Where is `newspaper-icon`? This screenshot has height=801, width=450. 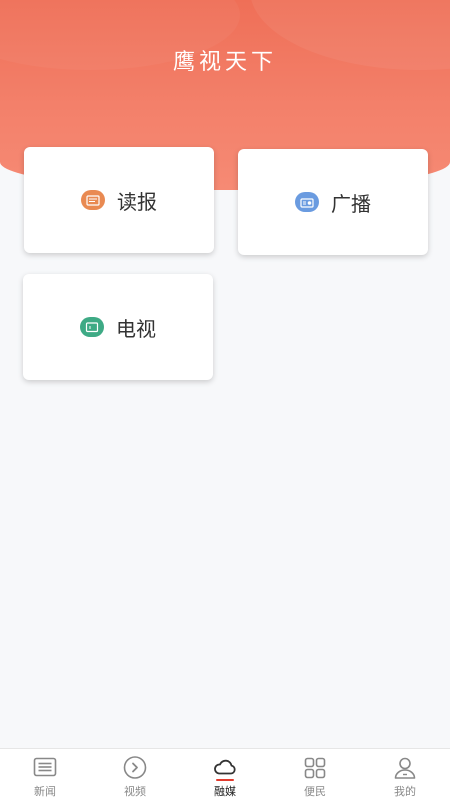 newspaper-icon is located at coordinates (93, 200).